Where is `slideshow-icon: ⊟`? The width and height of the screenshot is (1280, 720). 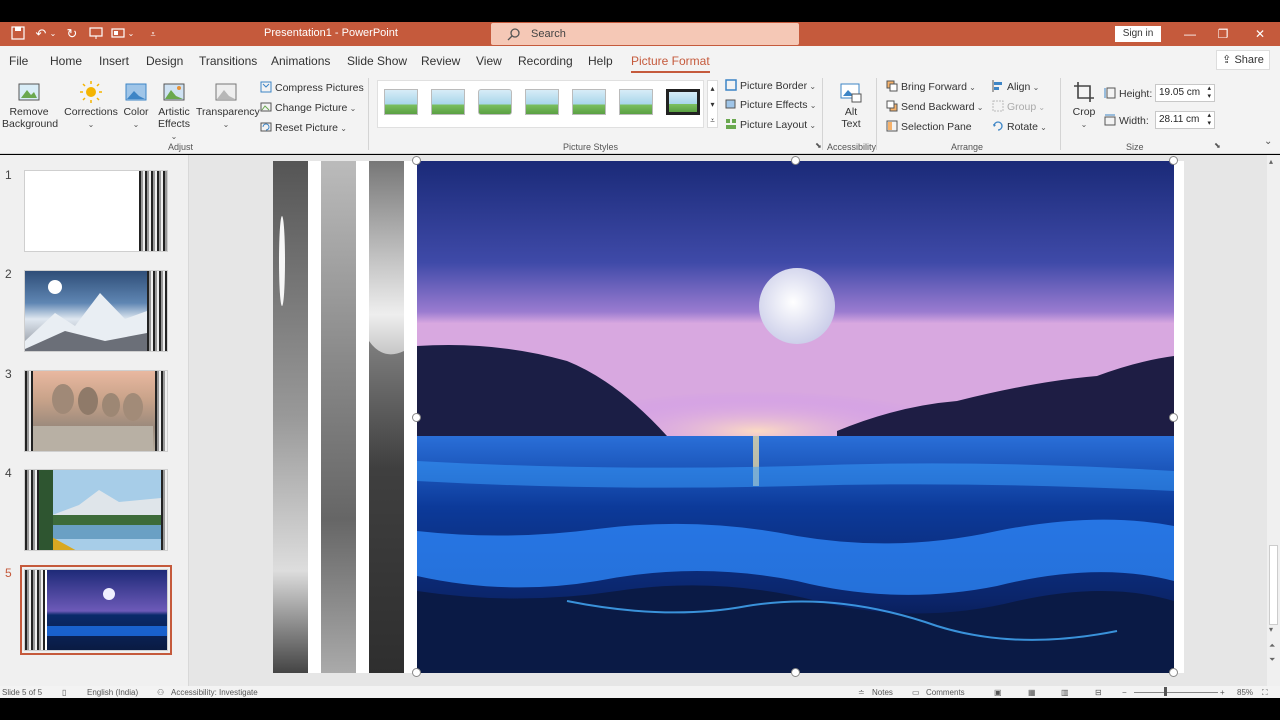
slideshow-icon: ⊟ is located at coordinates (1098, 692).